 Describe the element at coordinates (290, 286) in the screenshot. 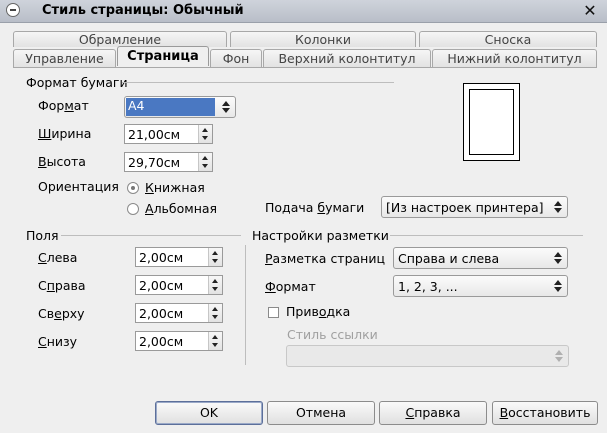

I see `numbering-format-label: Формат` at that location.